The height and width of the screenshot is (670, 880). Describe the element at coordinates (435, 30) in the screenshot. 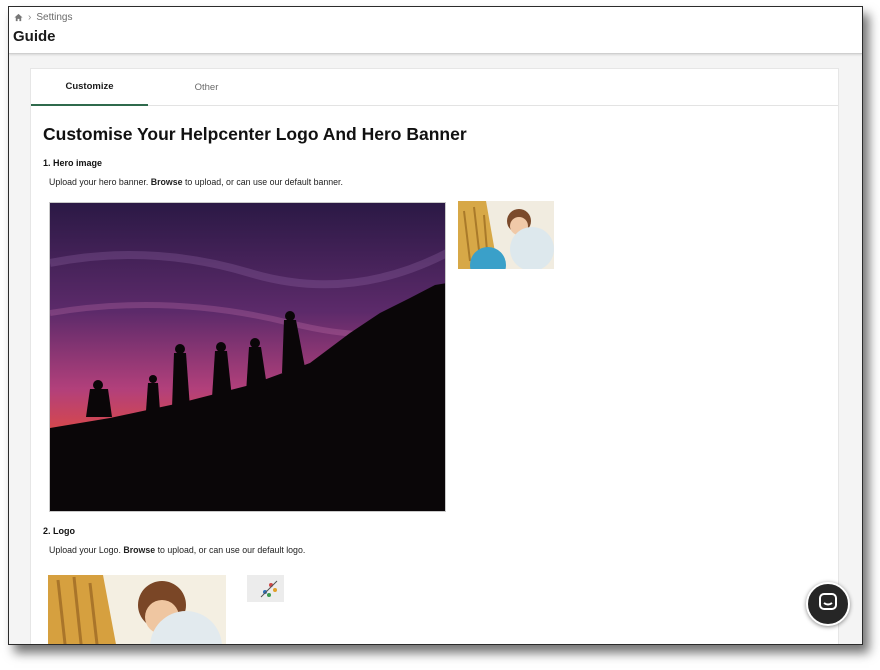

I see `top-header: › Settings Guide` at that location.